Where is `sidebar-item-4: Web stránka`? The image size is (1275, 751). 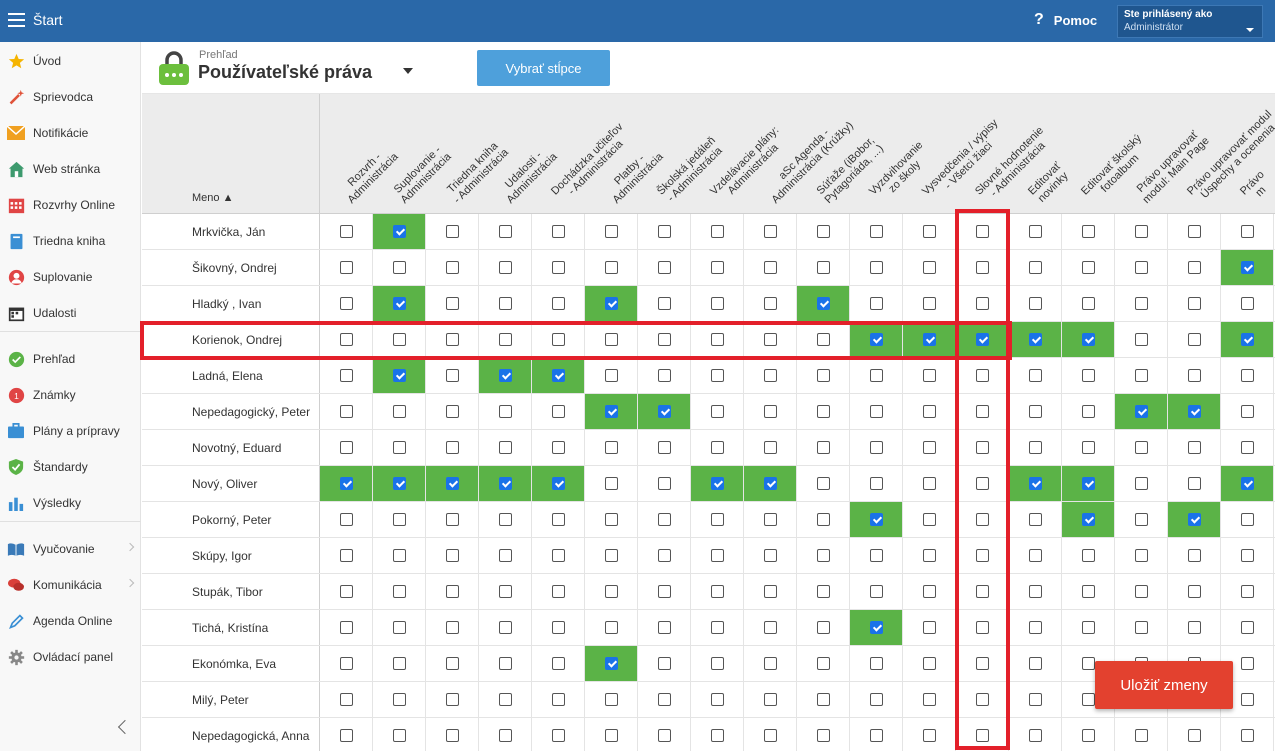 sidebar-item-4: Web stránka is located at coordinates (70, 169).